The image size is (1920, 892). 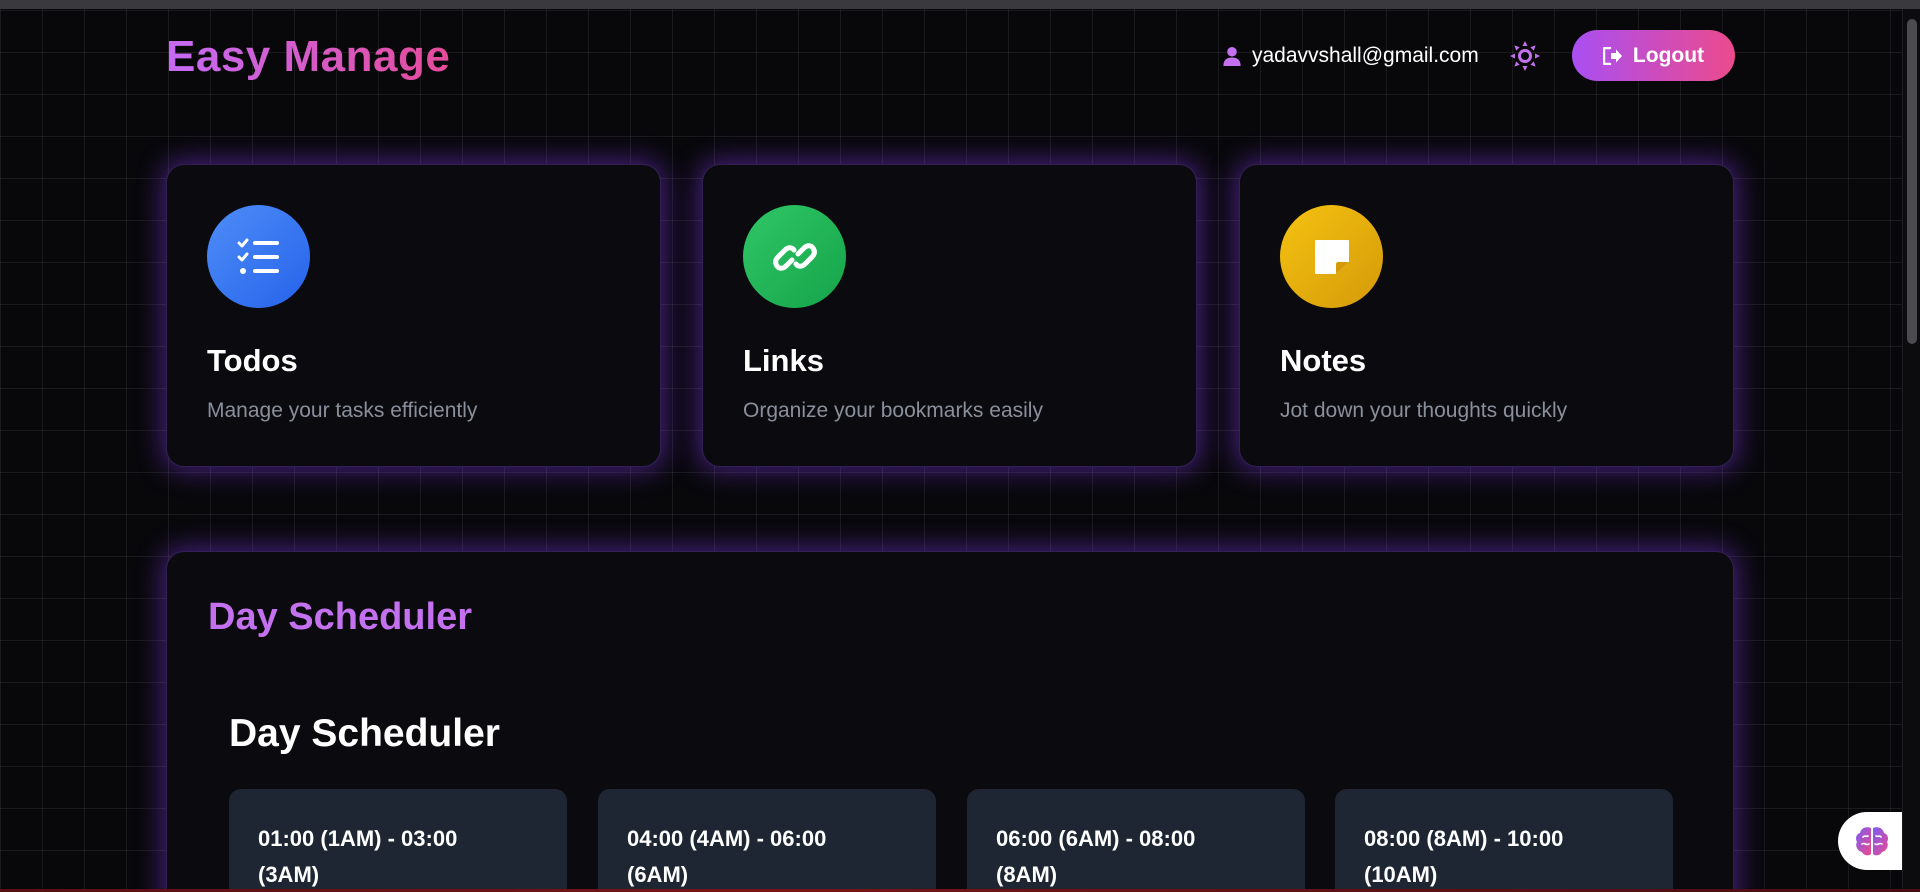 What do you see at coordinates (1096, 838) in the screenshot?
I see `time-slot-range: 06:00 (6AM) - 08:00` at bounding box center [1096, 838].